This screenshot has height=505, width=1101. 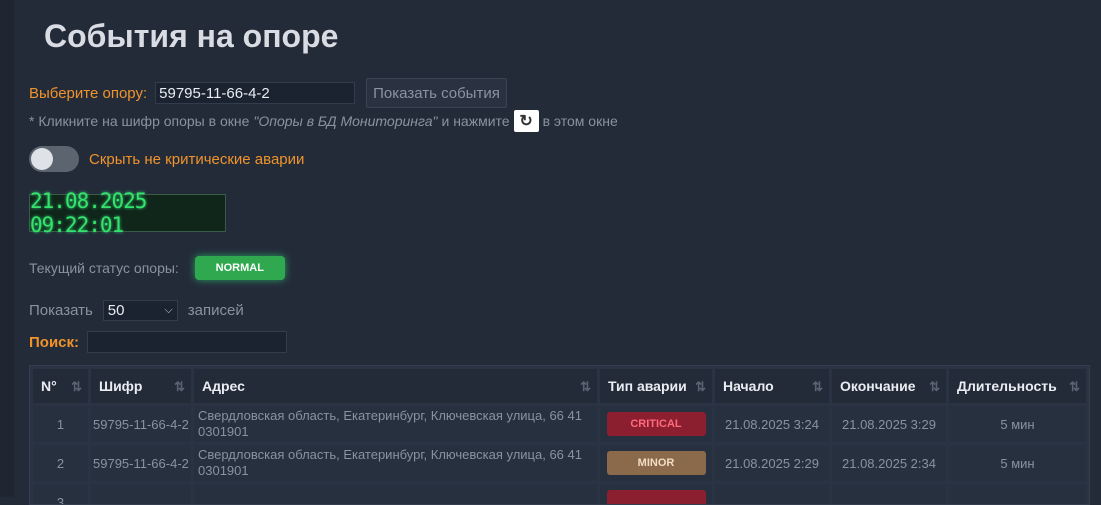 I want to click on table-row: 3, so click(x=559, y=494).